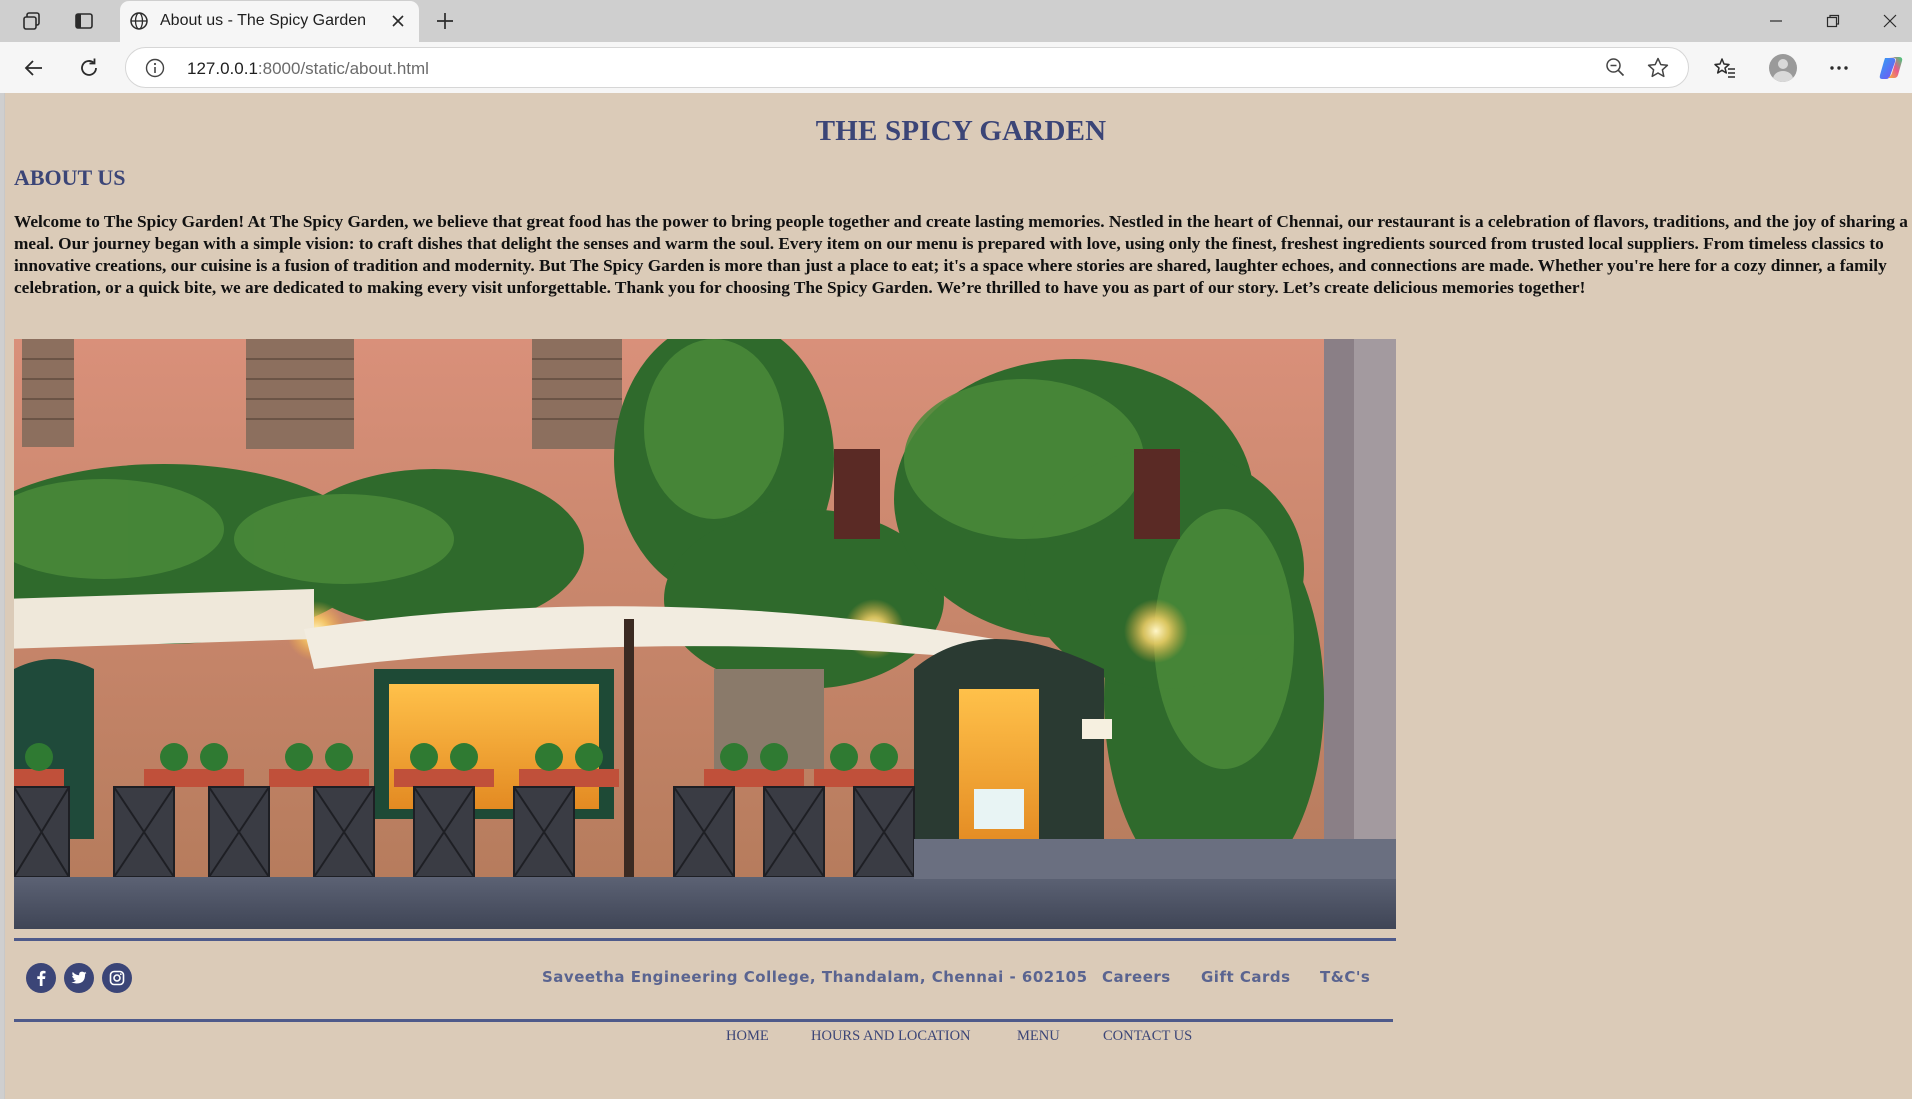 The image size is (1912, 1099). What do you see at coordinates (1147, 1036) in the screenshot?
I see `nav-link-contact: CONTACT US` at bounding box center [1147, 1036].